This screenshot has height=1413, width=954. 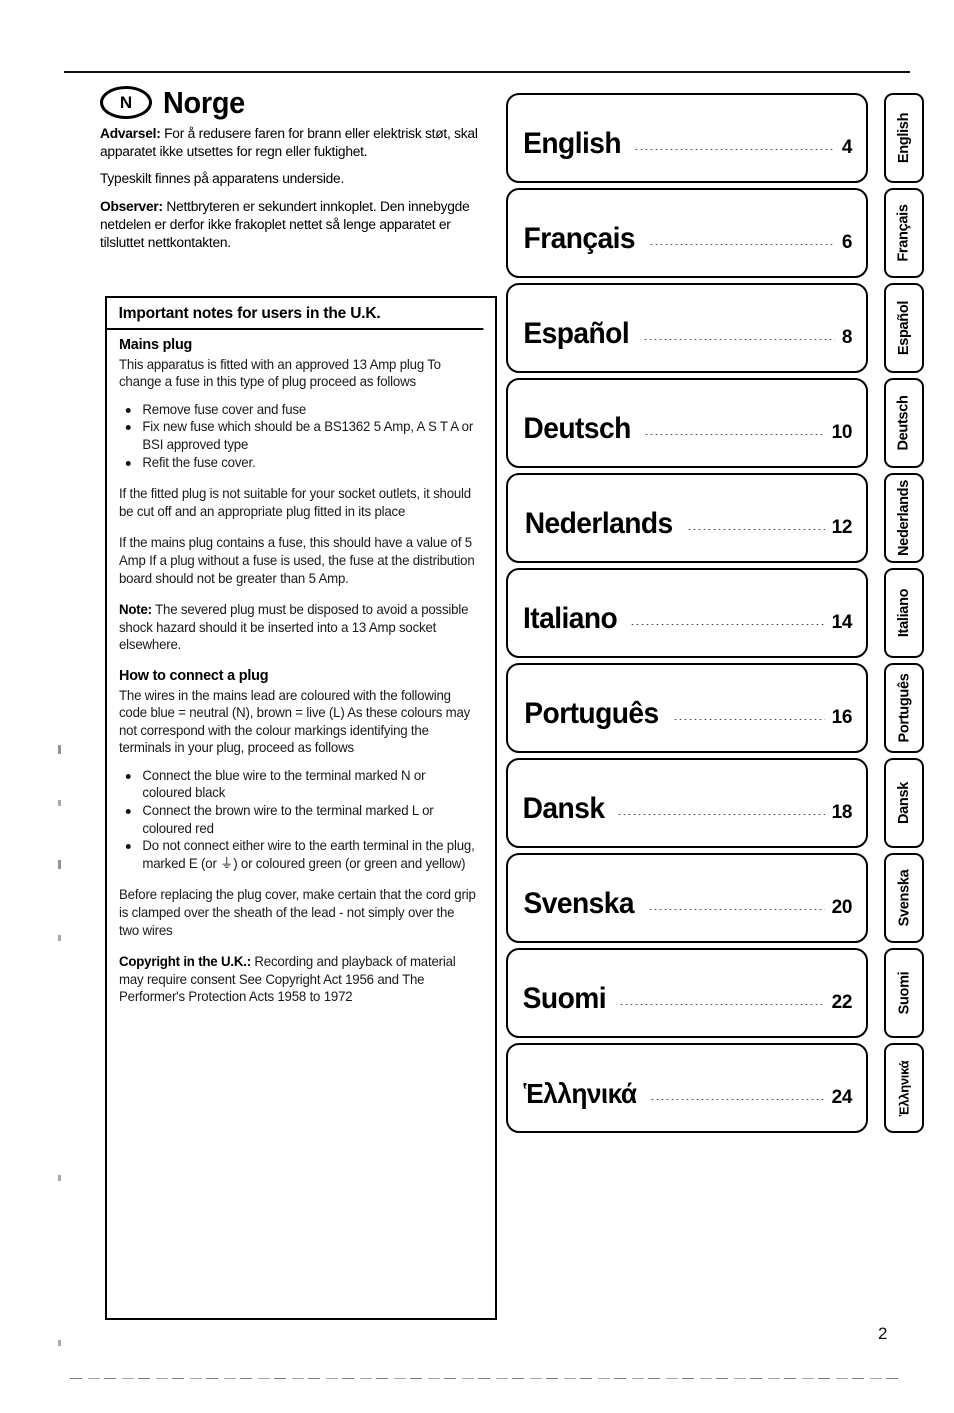 I want to click on language-tab-nederlands: Nederlands, so click(x=904, y=518).